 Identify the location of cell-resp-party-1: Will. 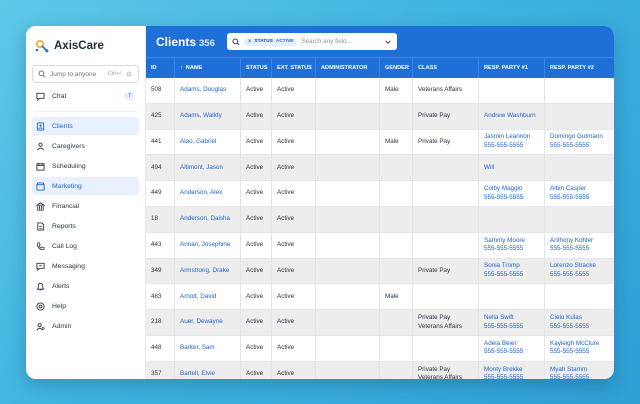
(512, 168).